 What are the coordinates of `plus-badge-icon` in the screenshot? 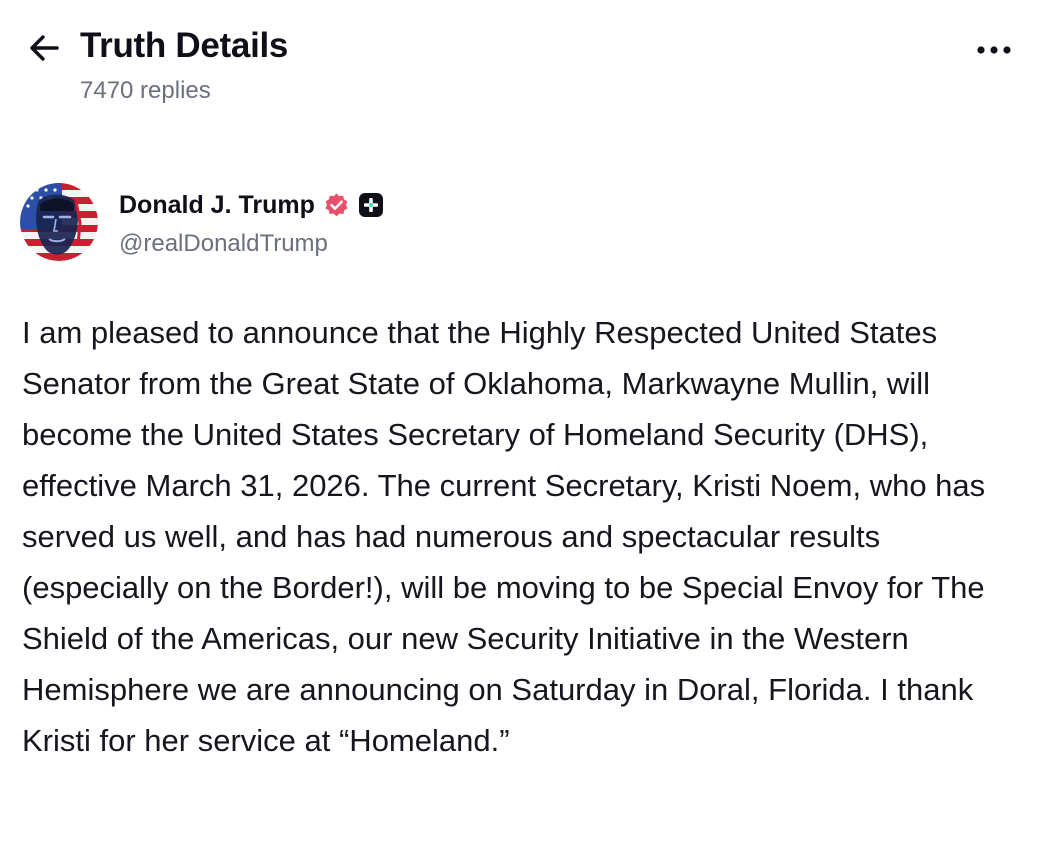 It's located at (371, 205).